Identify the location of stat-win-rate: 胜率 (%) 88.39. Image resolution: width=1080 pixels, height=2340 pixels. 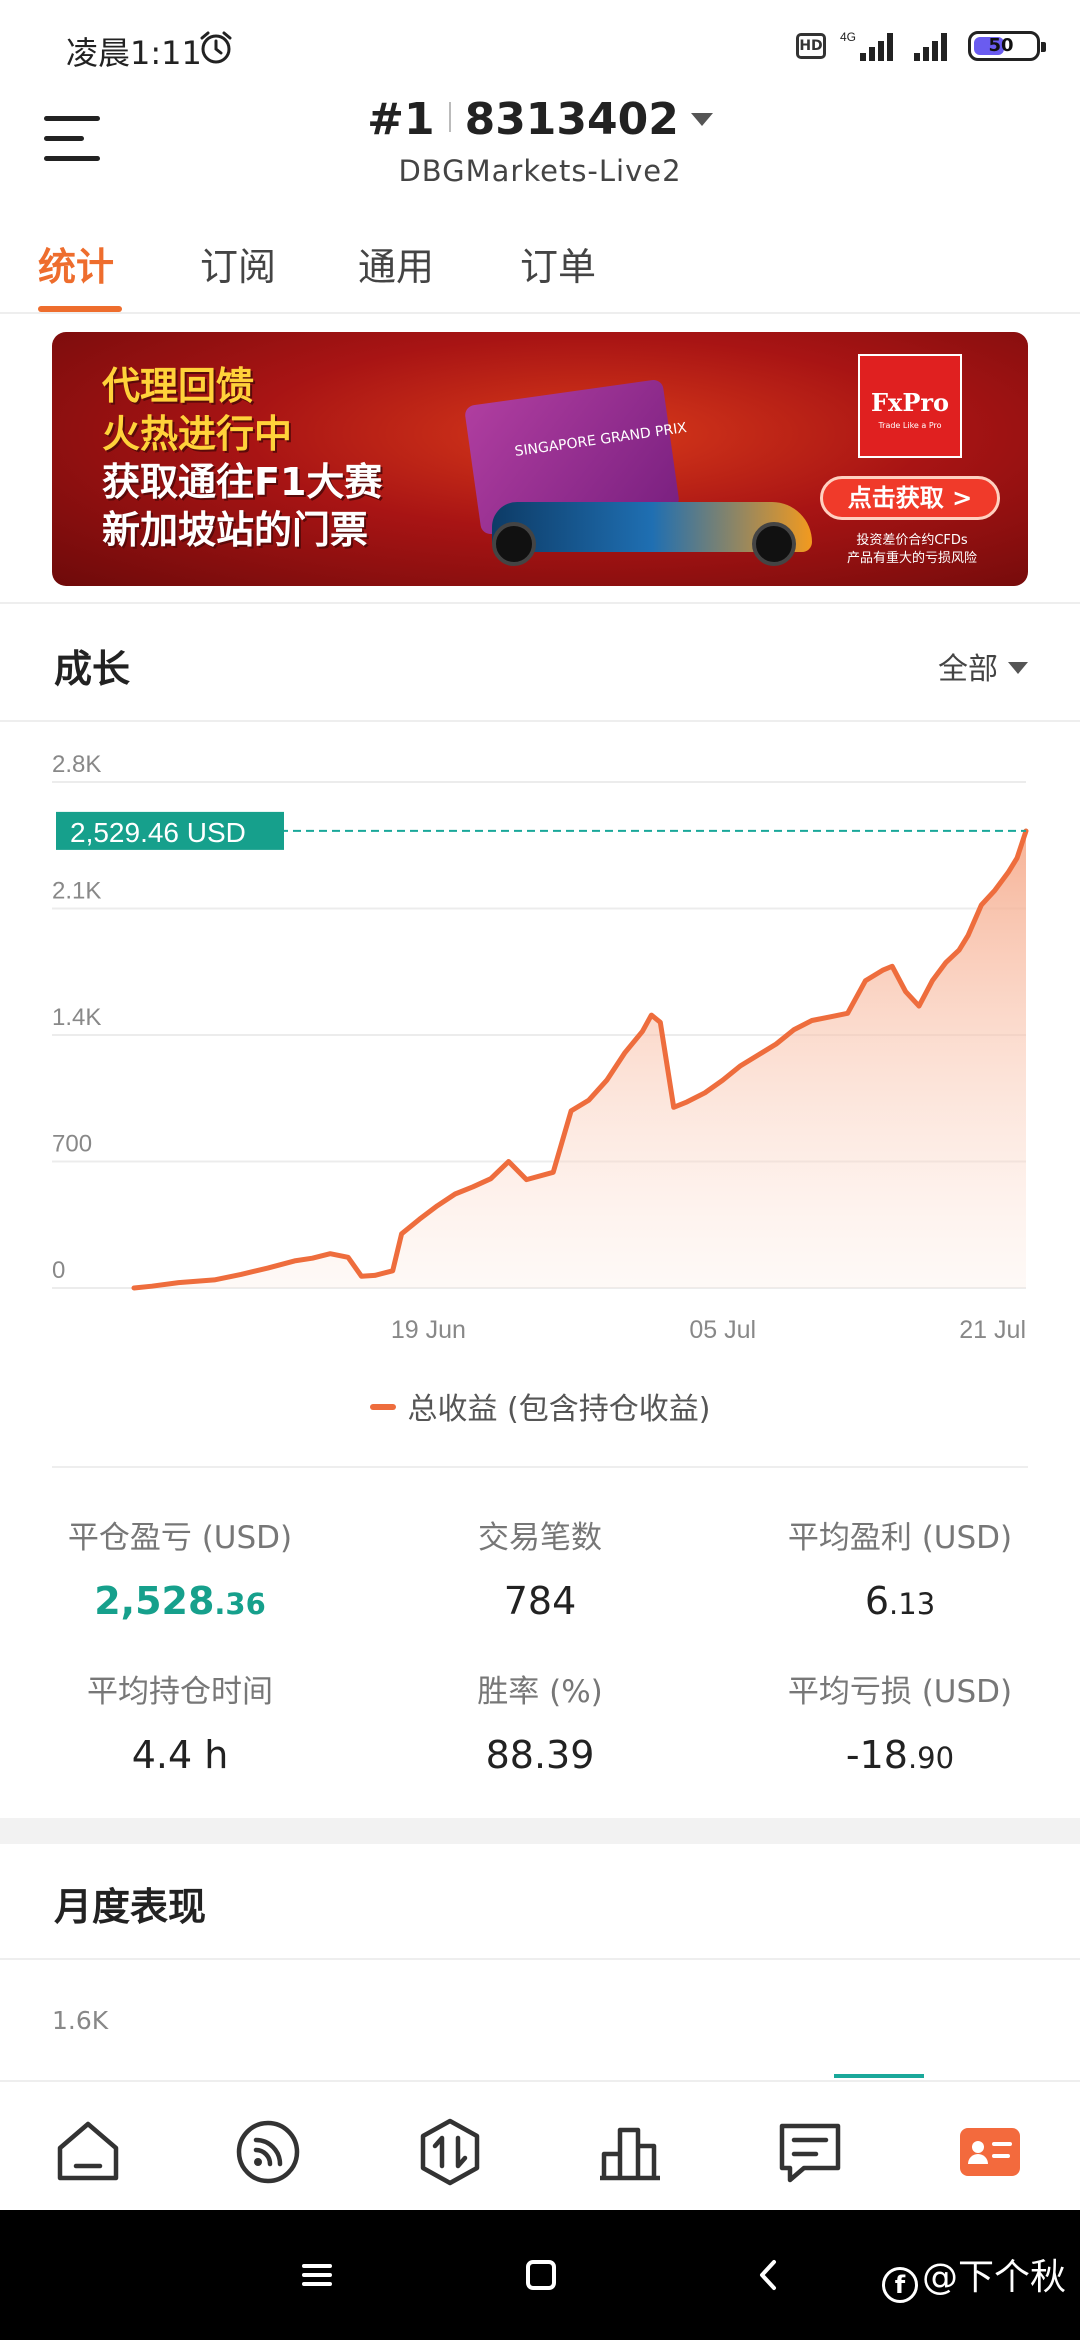
(540, 1721).